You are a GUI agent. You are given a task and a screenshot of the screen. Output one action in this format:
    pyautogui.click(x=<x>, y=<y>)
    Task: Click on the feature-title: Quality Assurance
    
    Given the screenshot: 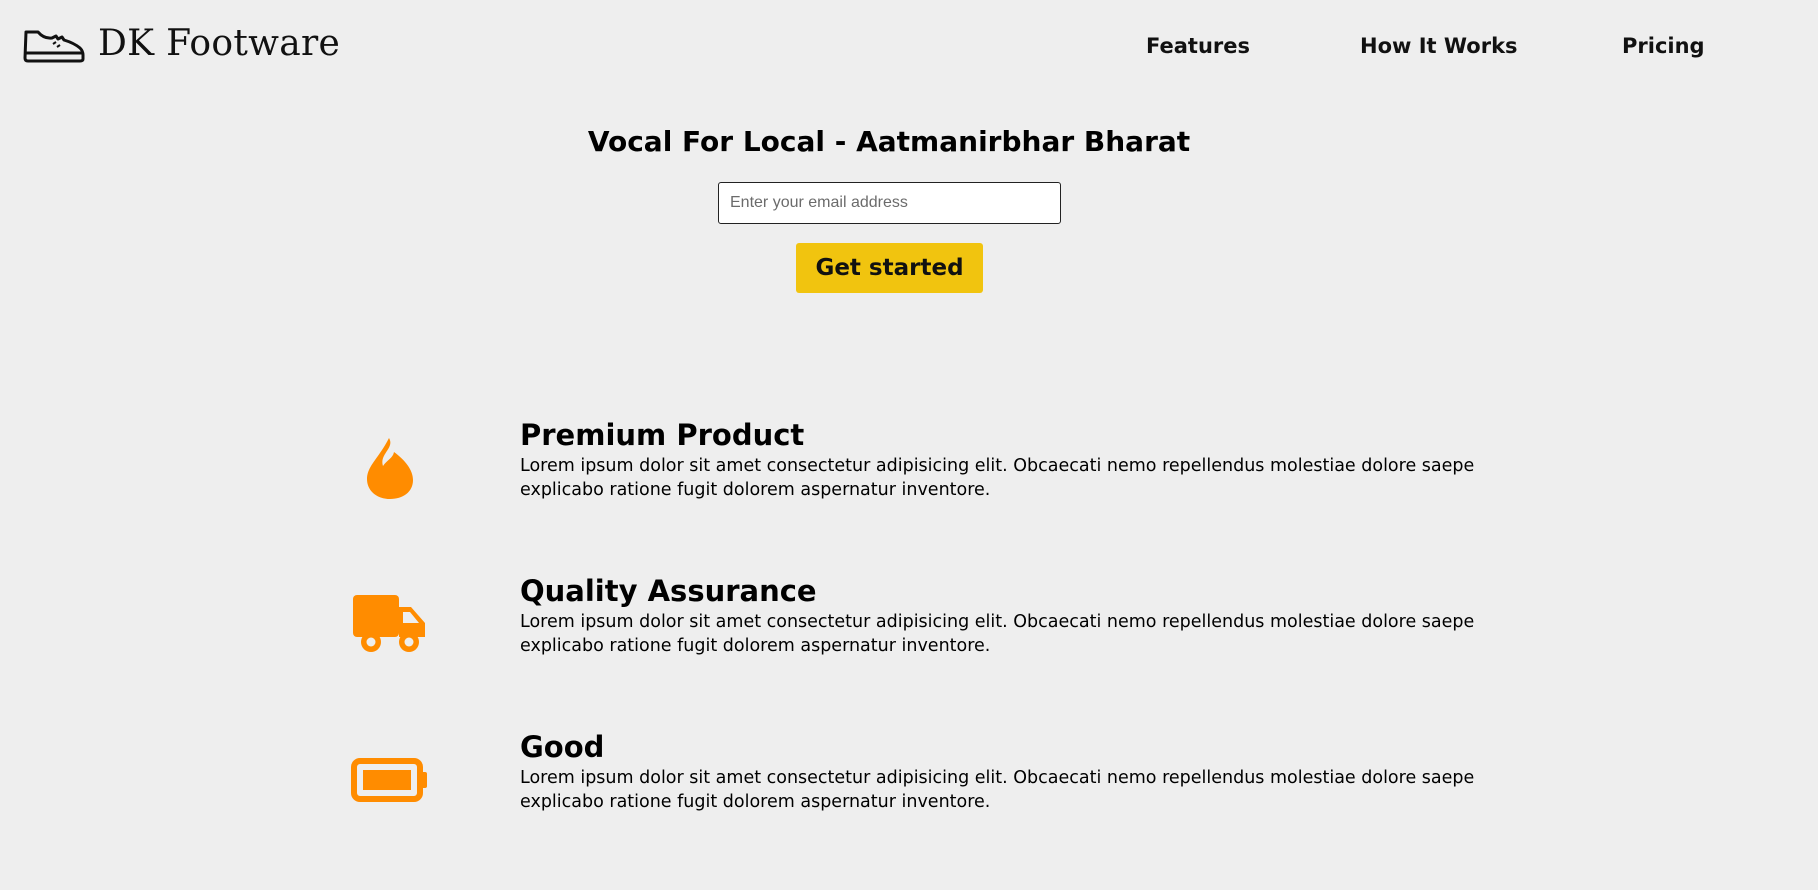 What is the action you would take?
    pyautogui.click(x=668, y=591)
    